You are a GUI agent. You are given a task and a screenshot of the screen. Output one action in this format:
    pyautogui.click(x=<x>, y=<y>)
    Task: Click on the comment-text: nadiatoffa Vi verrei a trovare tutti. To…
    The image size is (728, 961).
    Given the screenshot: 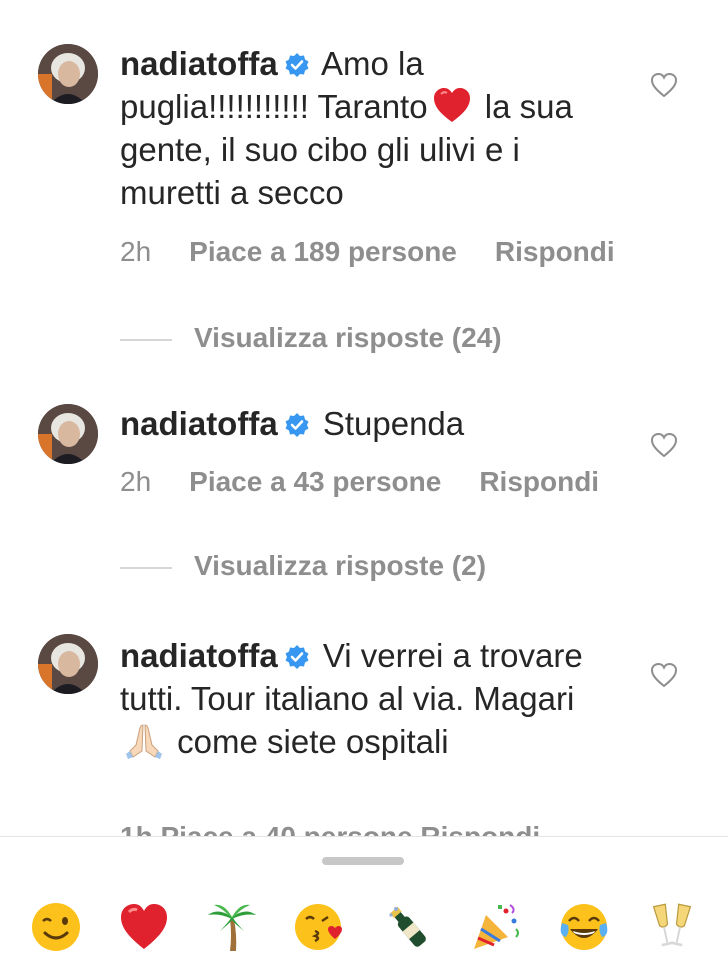 What is the action you would take?
    pyautogui.click(x=355, y=698)
    